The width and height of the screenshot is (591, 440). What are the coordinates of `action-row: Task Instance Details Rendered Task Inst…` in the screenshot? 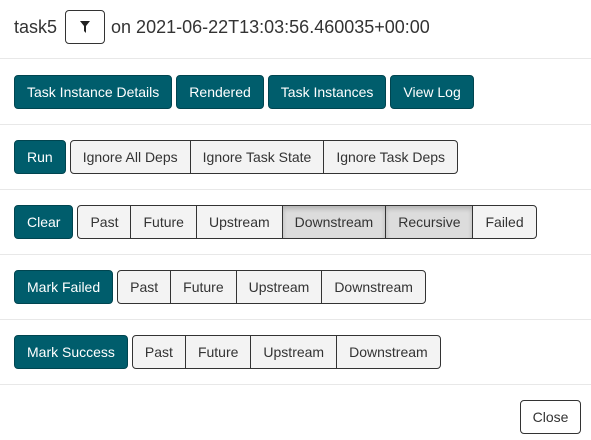 It's located at (244, 92).